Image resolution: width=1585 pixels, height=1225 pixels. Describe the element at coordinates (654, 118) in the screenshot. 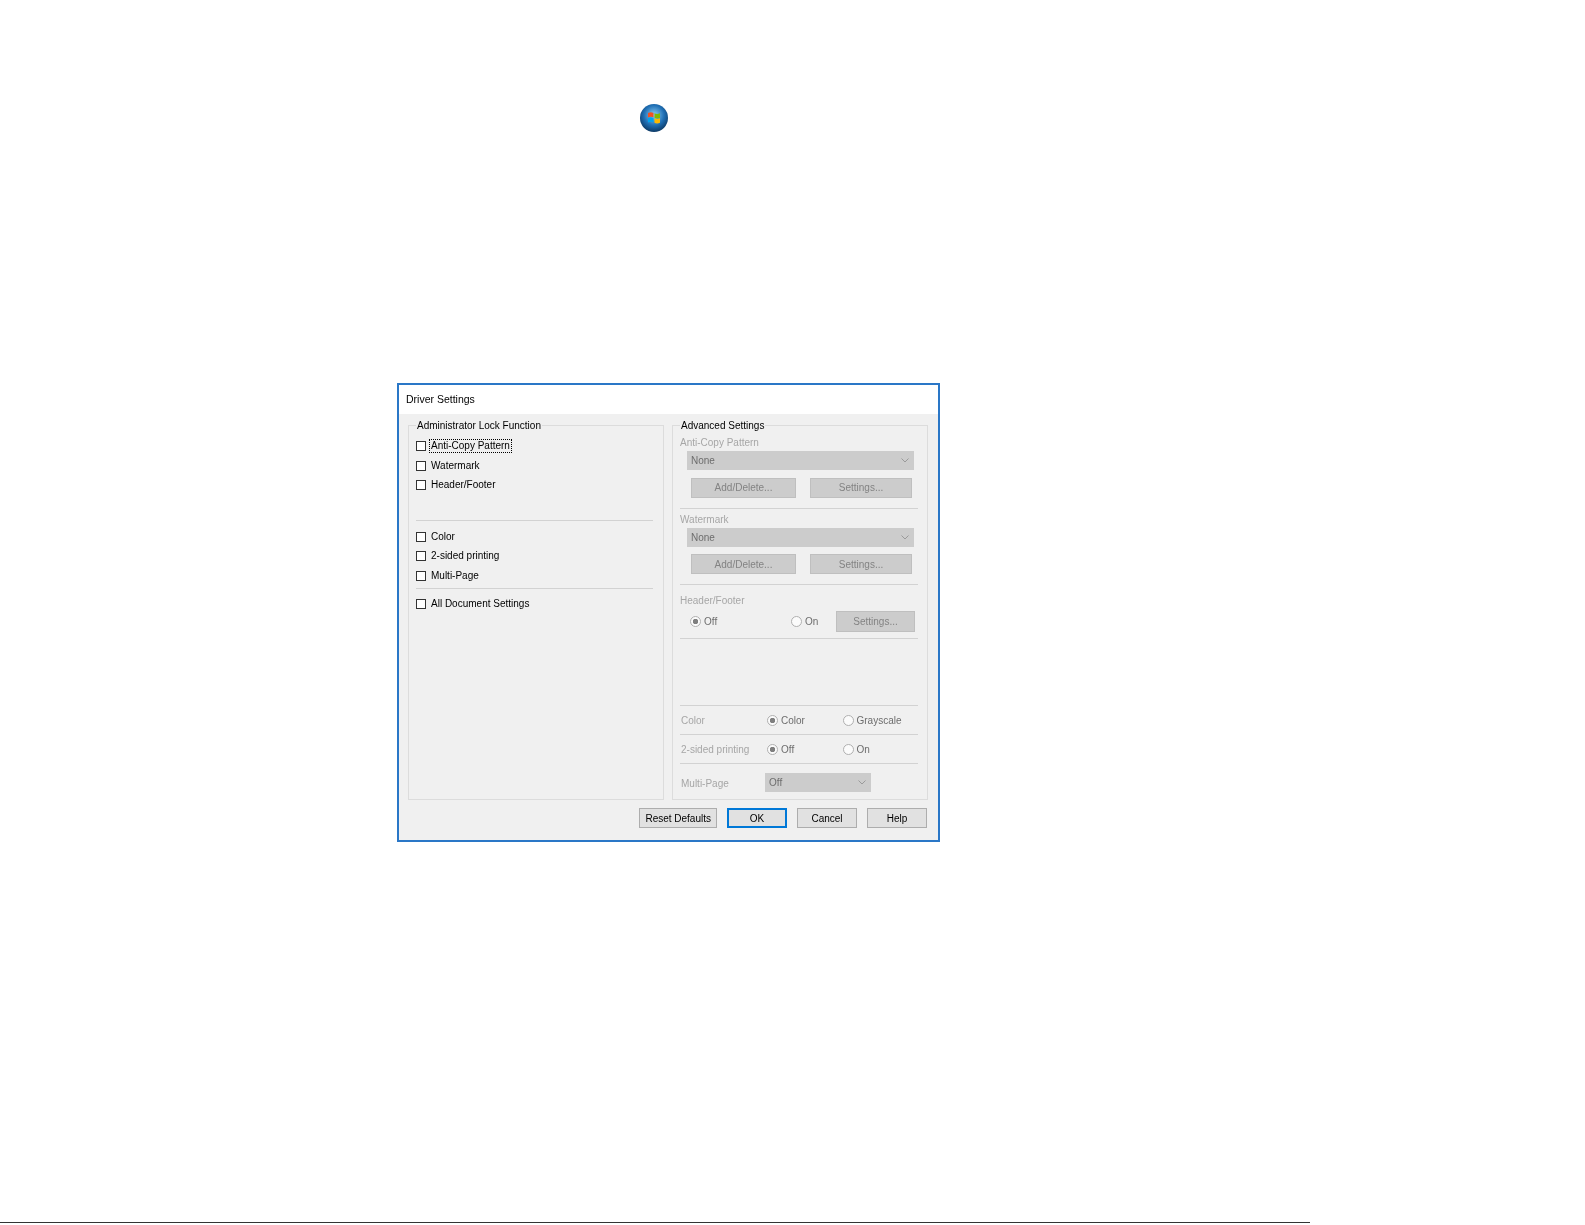

I see `start-orb-icon` at that location.